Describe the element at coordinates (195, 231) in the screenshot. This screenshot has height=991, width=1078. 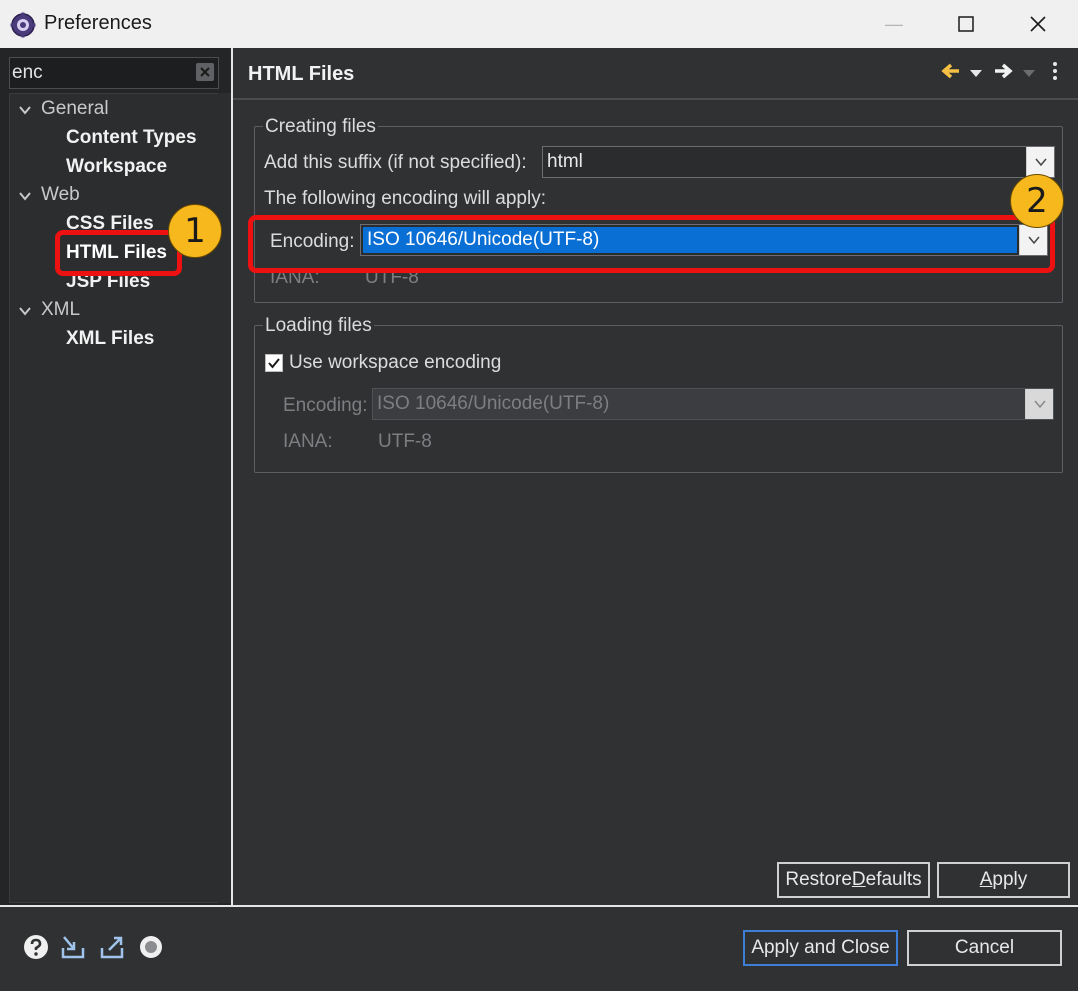
I see `annotation-badge-1: 1` at that location.